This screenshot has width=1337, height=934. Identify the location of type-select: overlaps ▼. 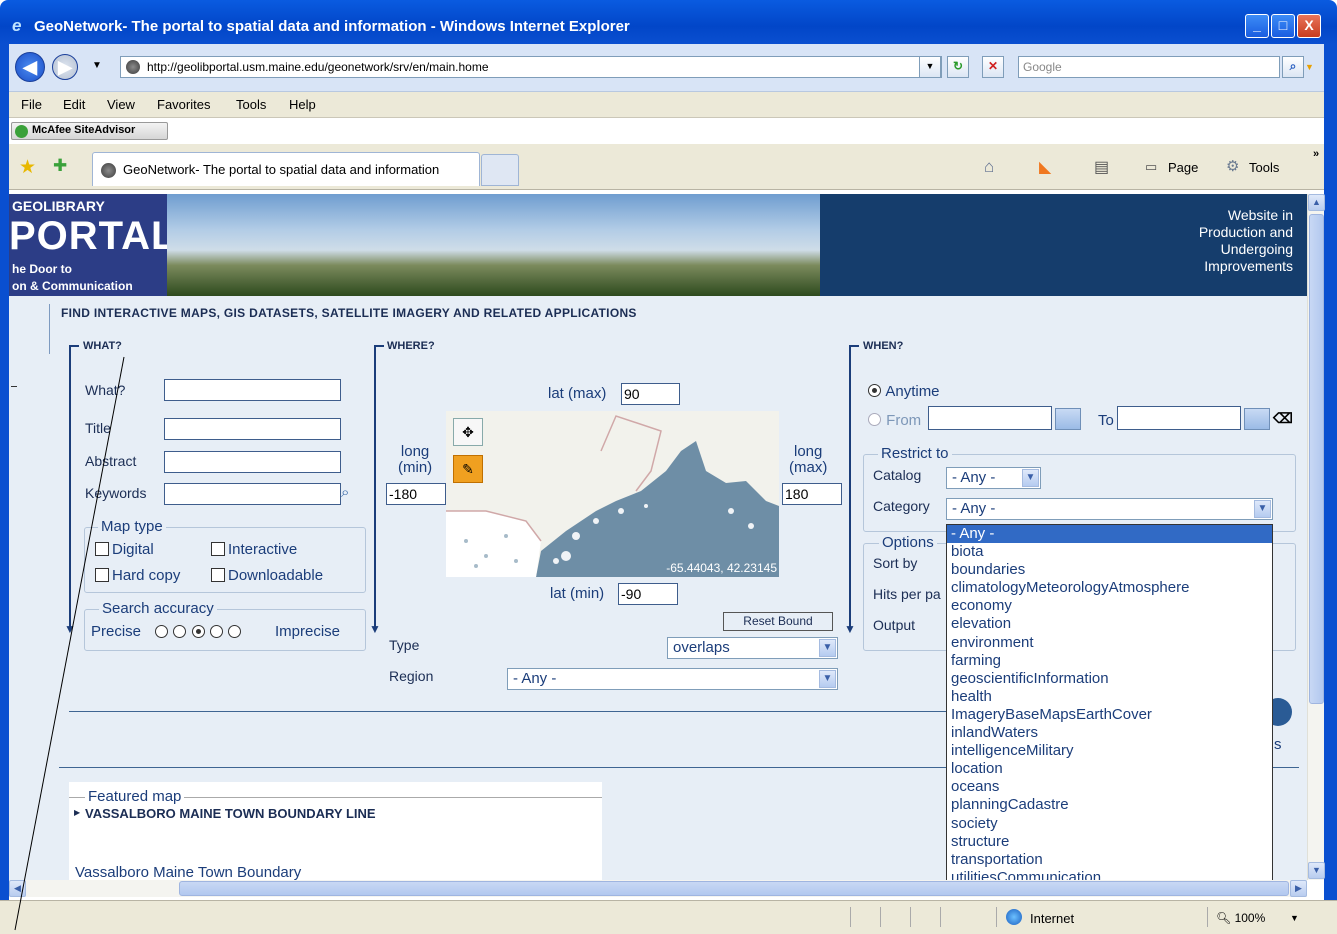
(752, 648).